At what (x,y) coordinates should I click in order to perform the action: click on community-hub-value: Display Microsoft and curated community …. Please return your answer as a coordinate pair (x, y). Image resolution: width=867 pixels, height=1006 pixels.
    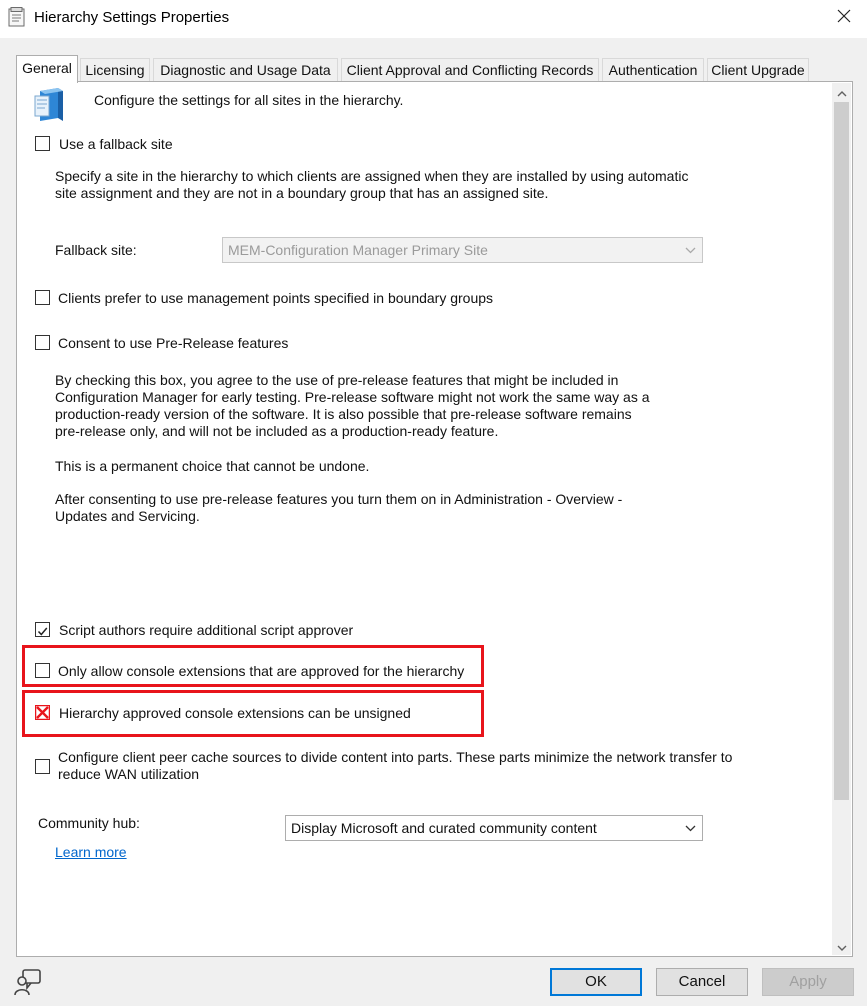
    Looking at the image, I should click on (444, 828).